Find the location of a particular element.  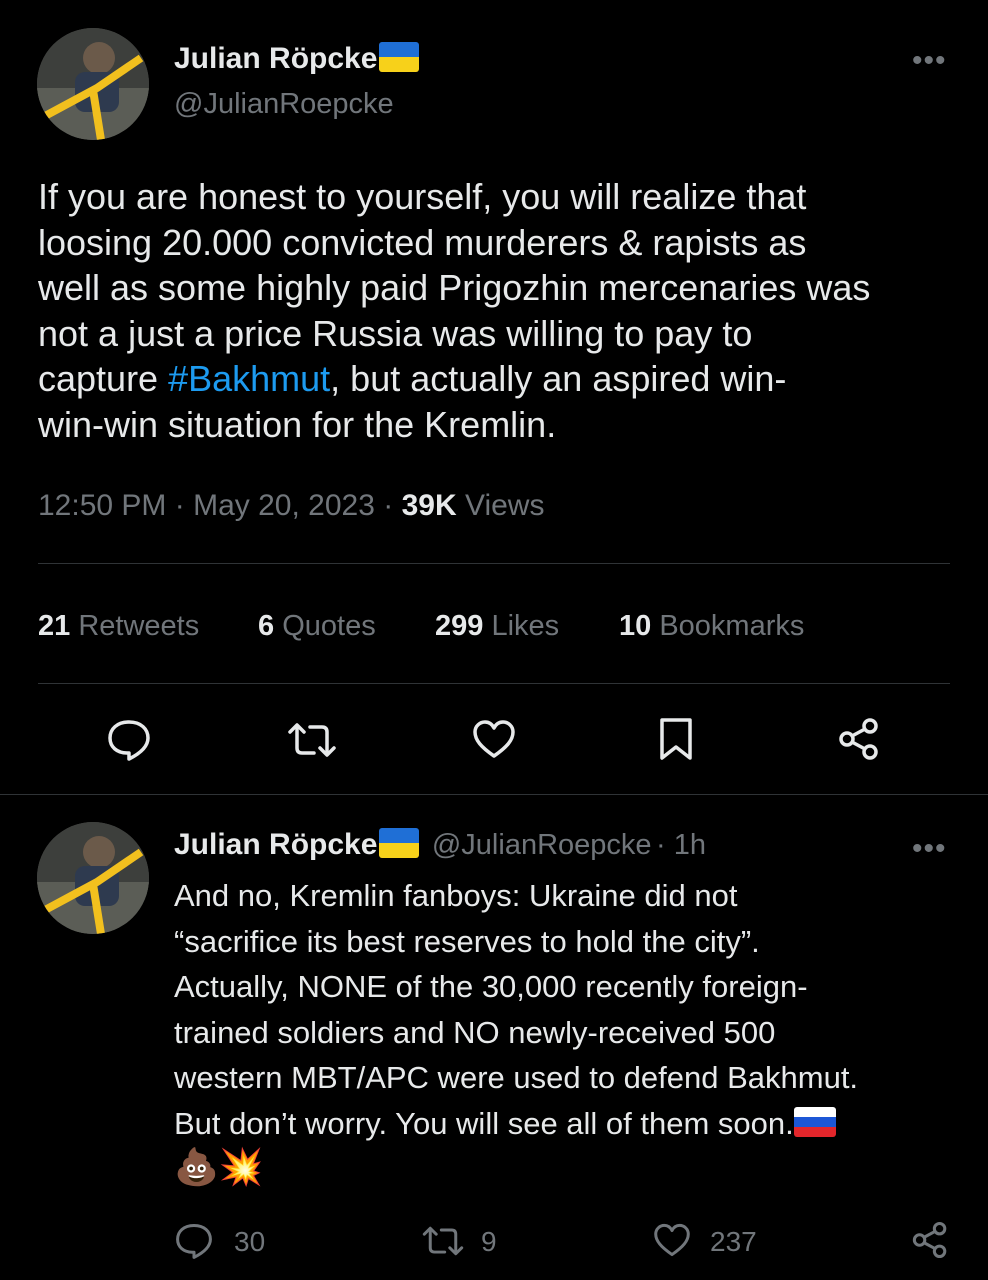

russia-flag-icon is located at coordinates (814, 1121).